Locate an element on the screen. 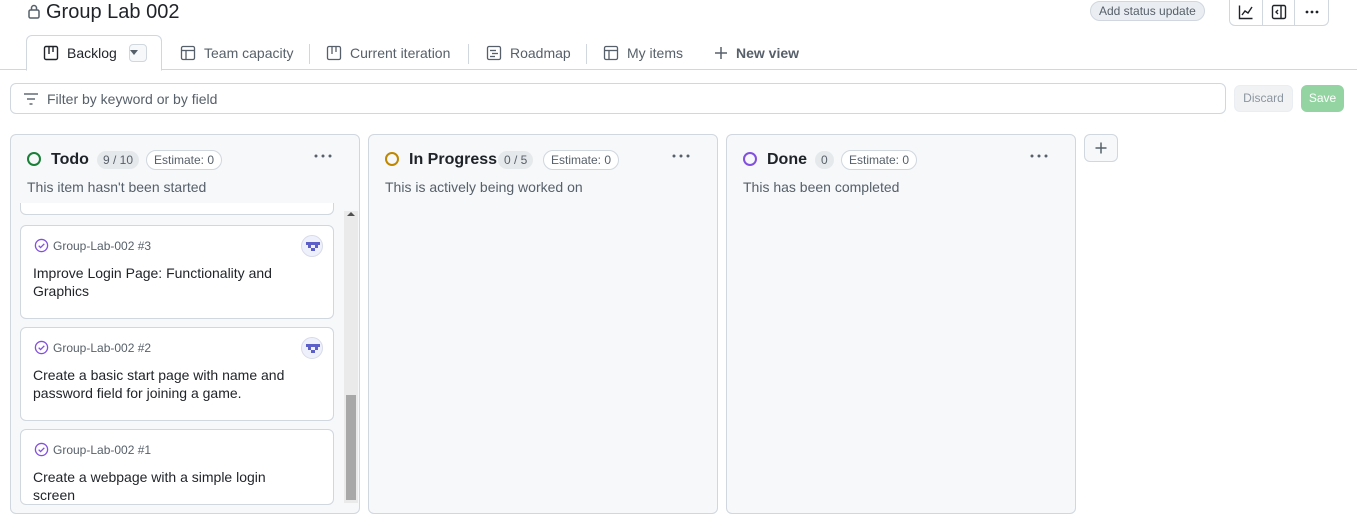  triangle-down-icon is located at coordinates (134, 52).